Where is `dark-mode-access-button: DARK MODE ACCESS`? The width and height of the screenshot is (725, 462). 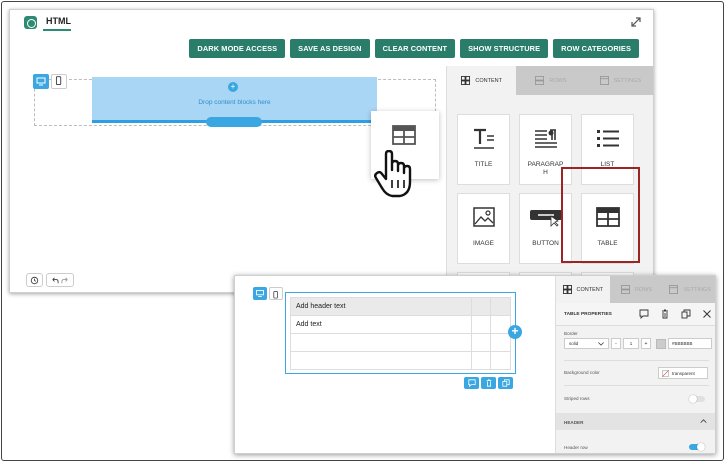
dark-mode-access-button: DARK MODE ACCESS is located at coordinates (237, 48).